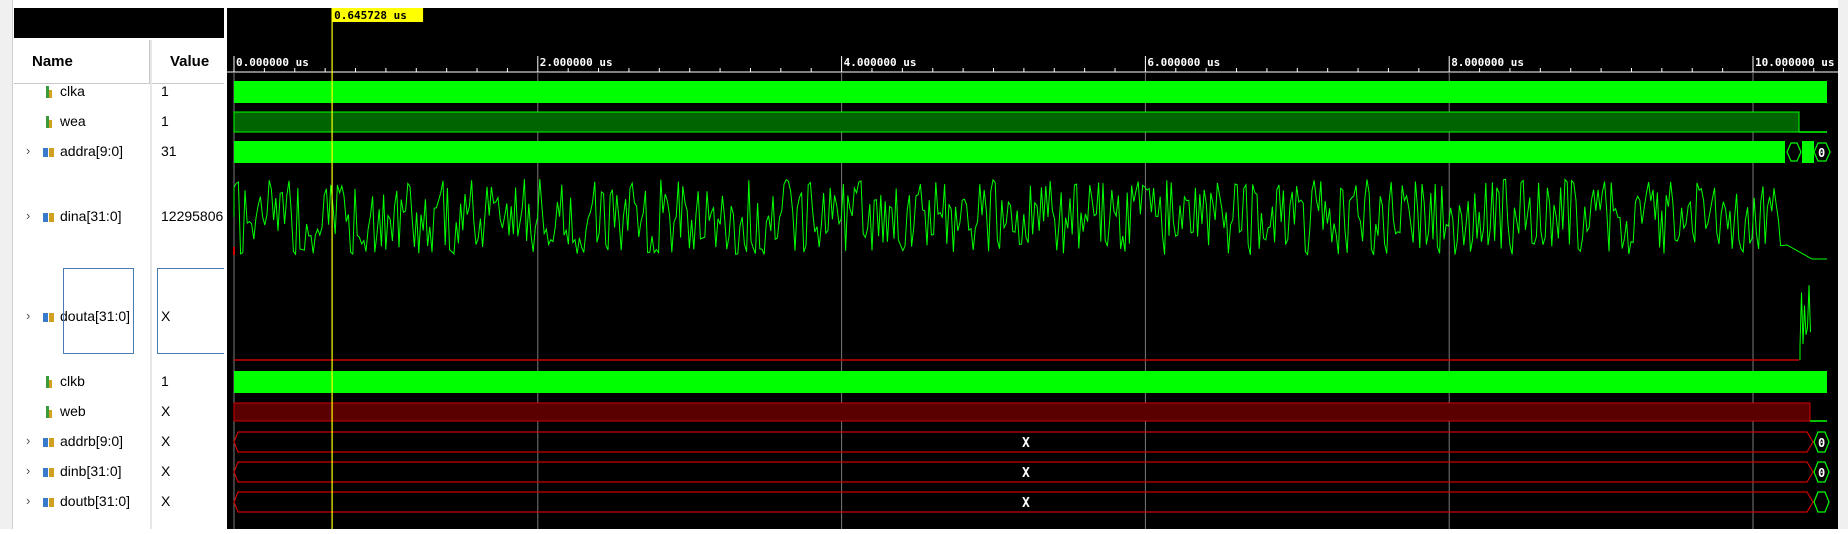 The height and width of the screenshot is (534, 1848). What do you see at coordinates (92, 441) in the screenshot?
I see `signal-name: addrb[9:0]` at bounding box center [92, 441].